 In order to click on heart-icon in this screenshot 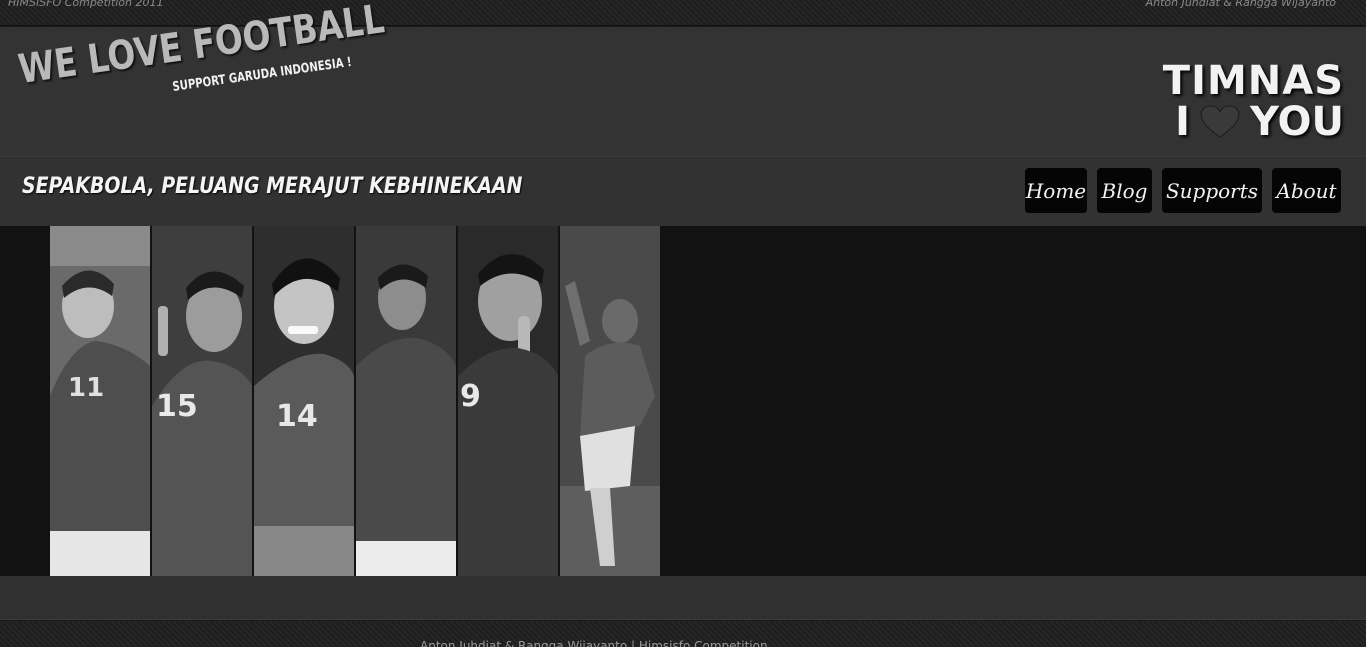, I will do `click(1220, 121)`.